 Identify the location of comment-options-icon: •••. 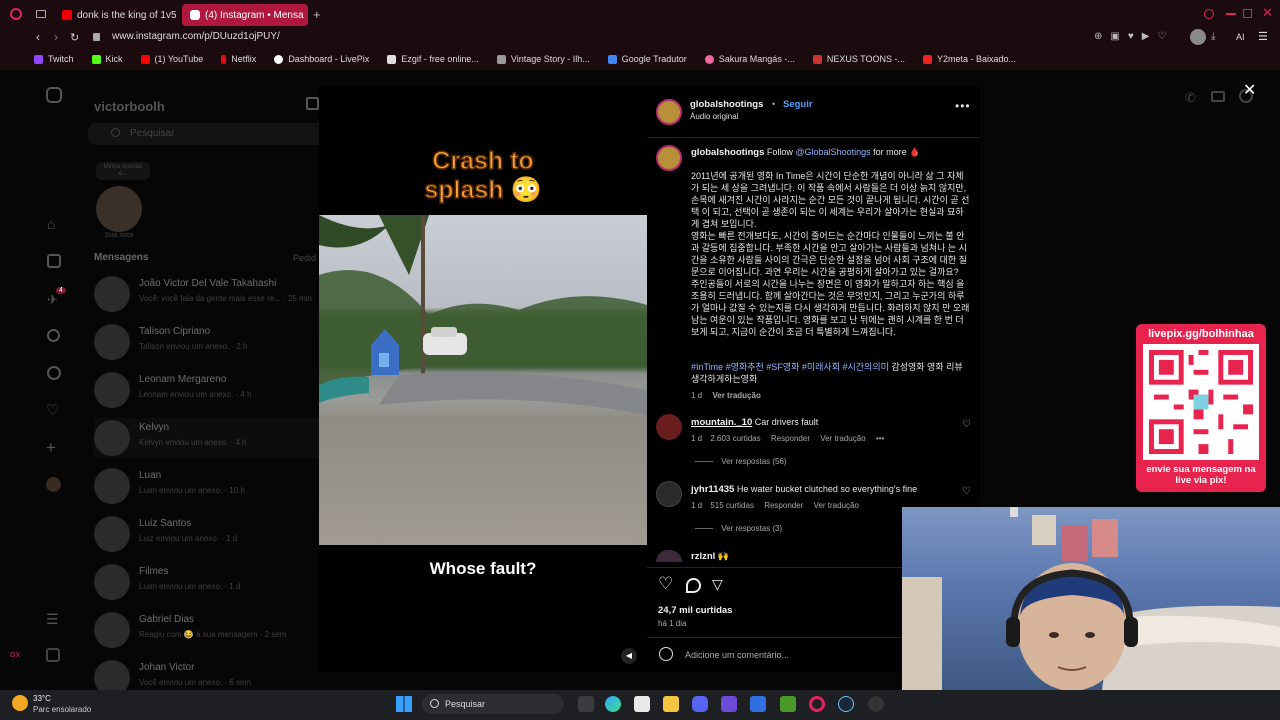
(880, 438).